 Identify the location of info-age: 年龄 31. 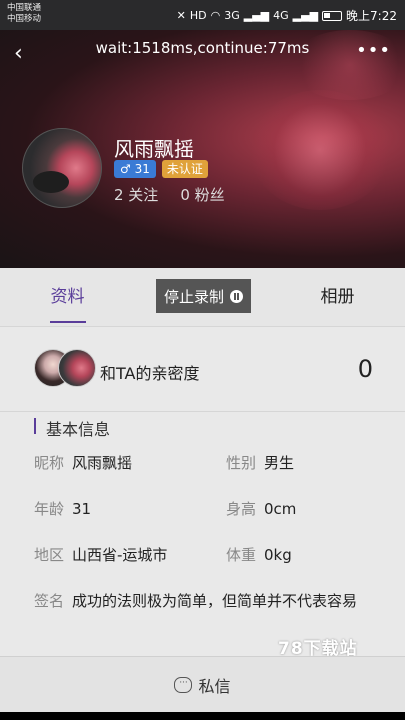
(62, 508).